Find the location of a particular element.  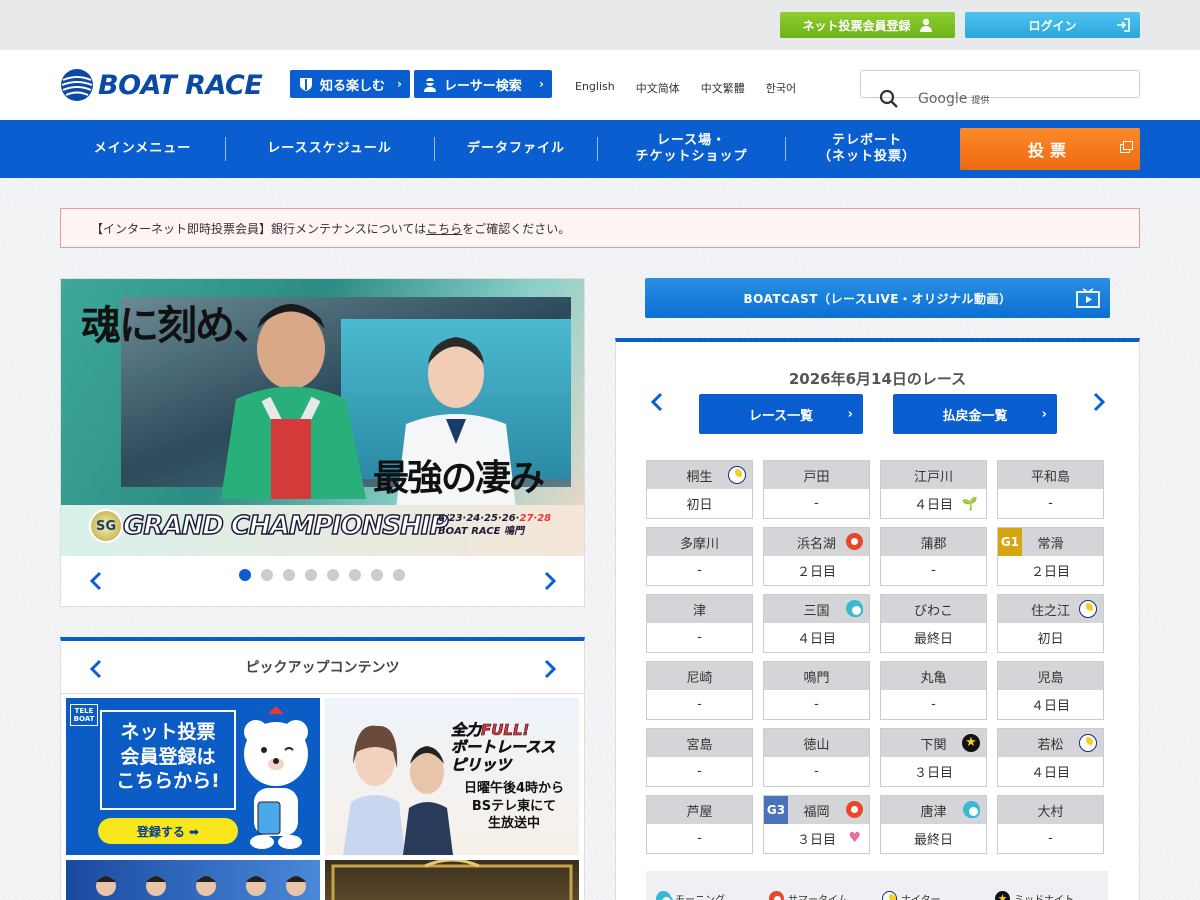

next-day-icon is located at coordinates (1099, 402).